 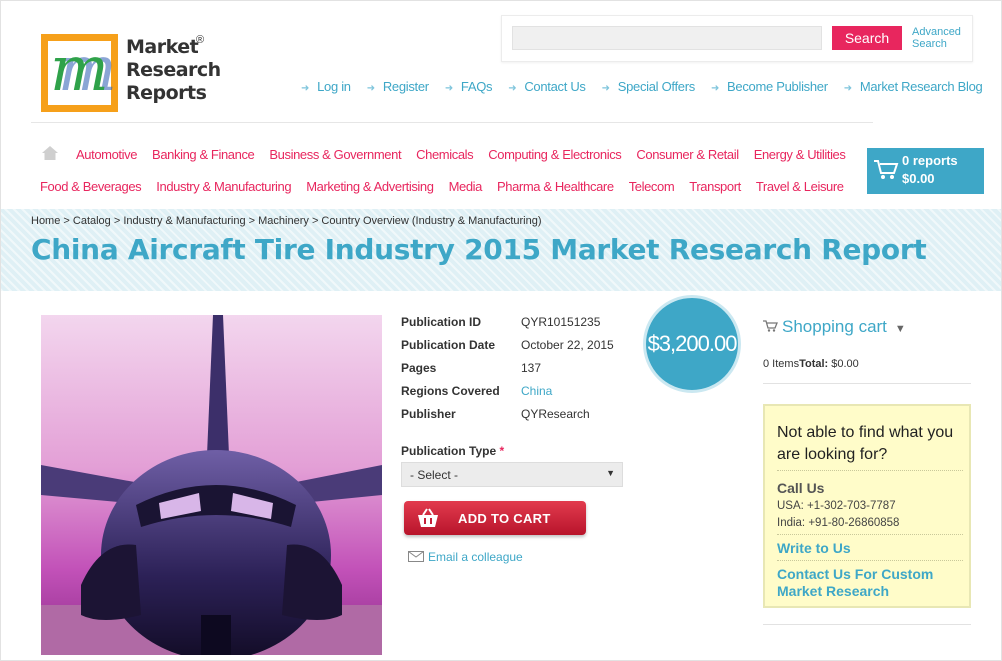 What do you see at coordinates (504, 518) in the screenshot?
I see `add-to-cart-label: ADD TO CART` at bounding box center [504, 518].